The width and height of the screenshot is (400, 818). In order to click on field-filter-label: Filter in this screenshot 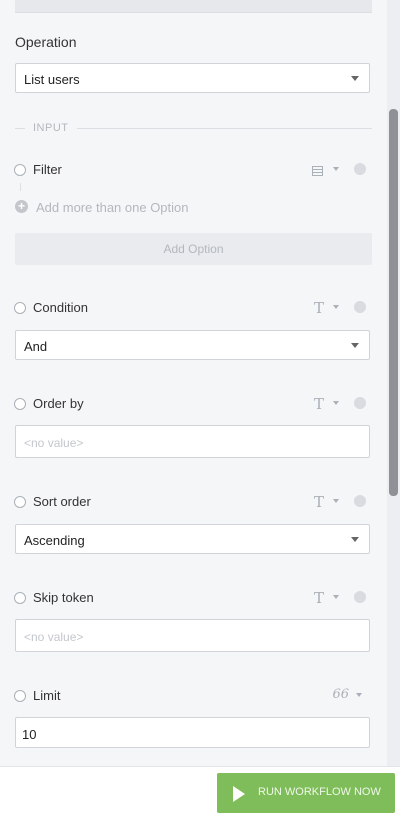, I will do `click(47, 169)`.